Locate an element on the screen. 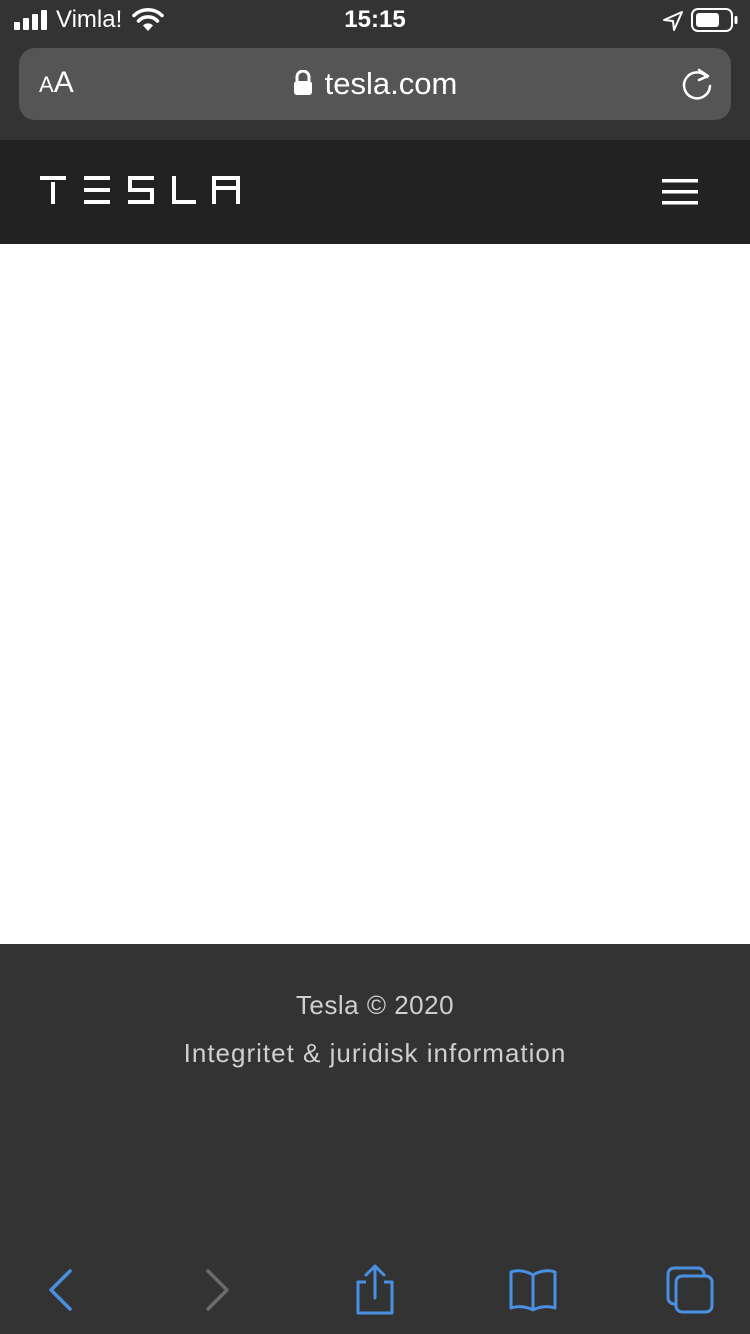 The height and width of the screenshot is (1334, 750). copyright-text: Tesla © 2020 is located at coordinates (375, 1005).